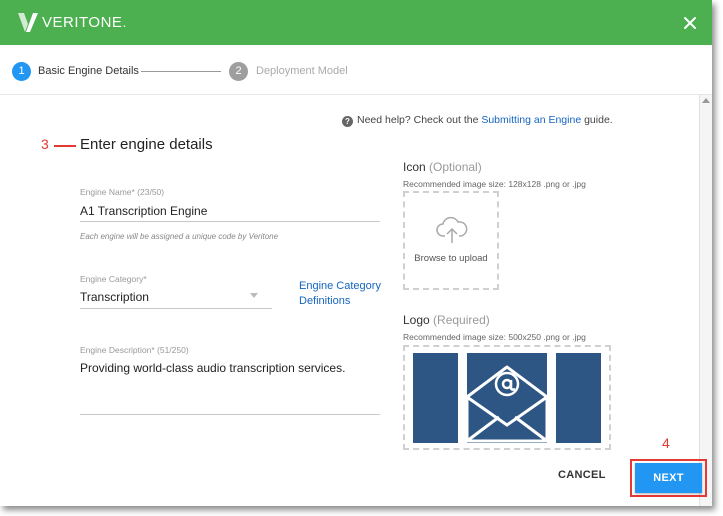  I want to click on logo-title: Logo (Required), so click(446, 320).